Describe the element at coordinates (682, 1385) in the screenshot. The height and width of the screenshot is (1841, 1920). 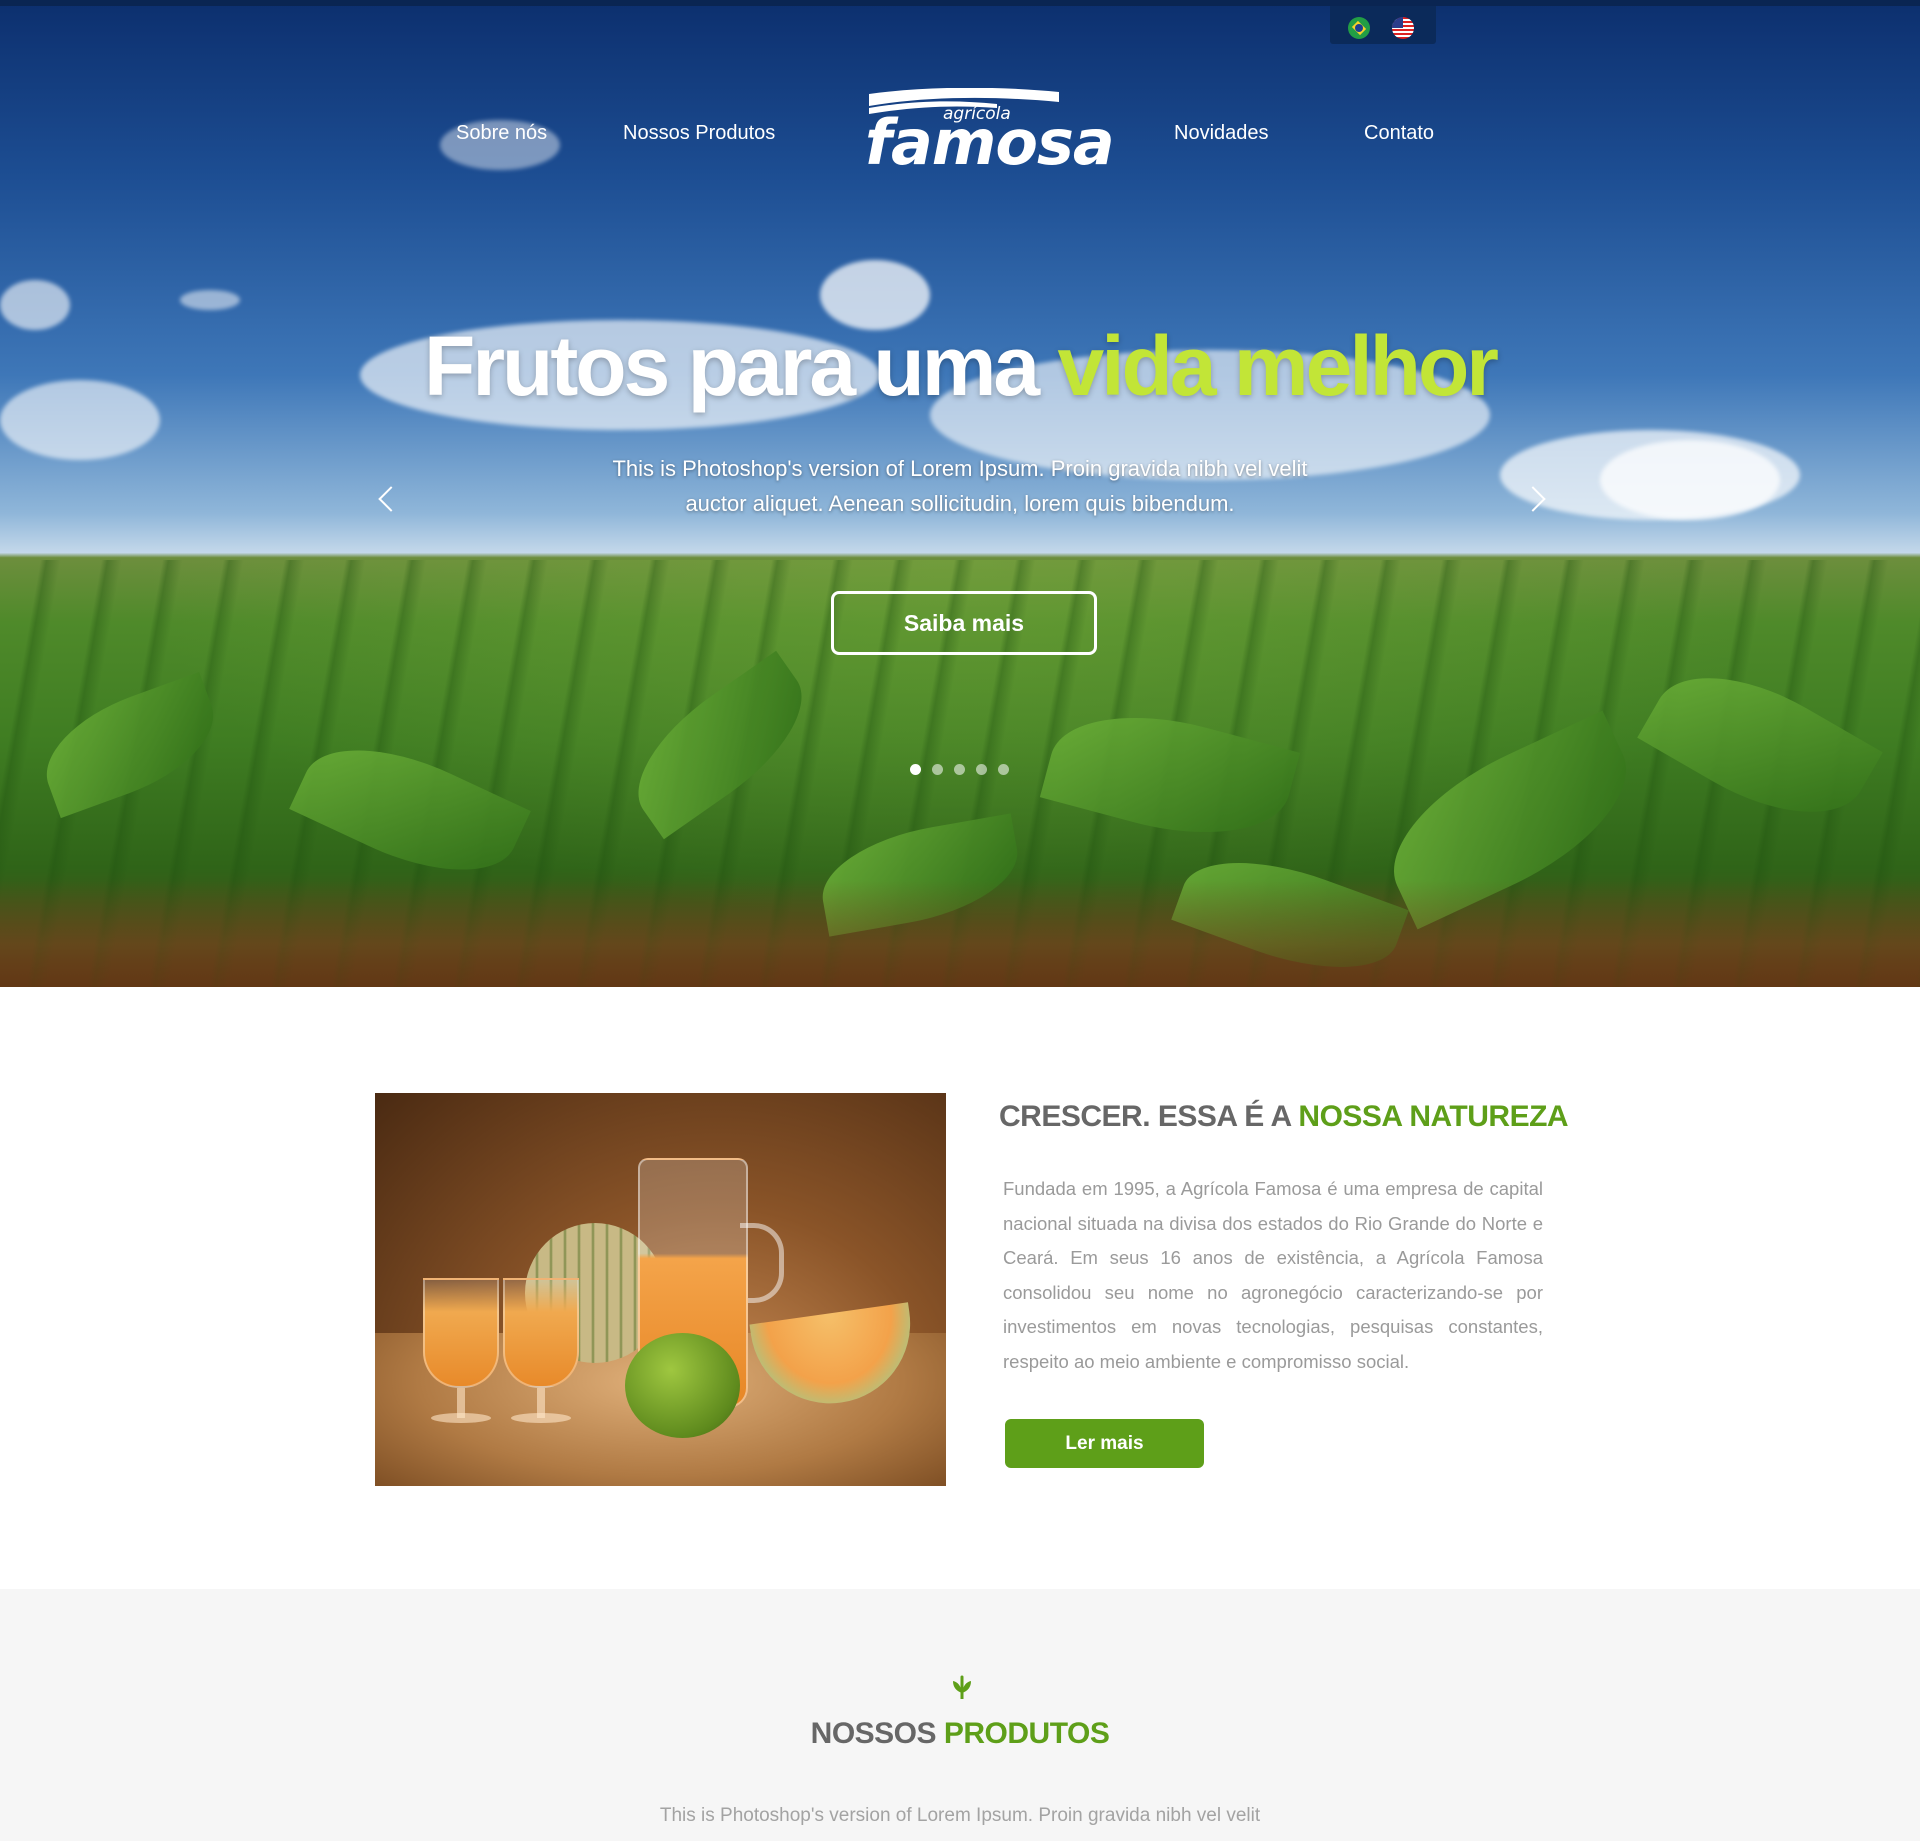
I see `photo-mango` at that location.